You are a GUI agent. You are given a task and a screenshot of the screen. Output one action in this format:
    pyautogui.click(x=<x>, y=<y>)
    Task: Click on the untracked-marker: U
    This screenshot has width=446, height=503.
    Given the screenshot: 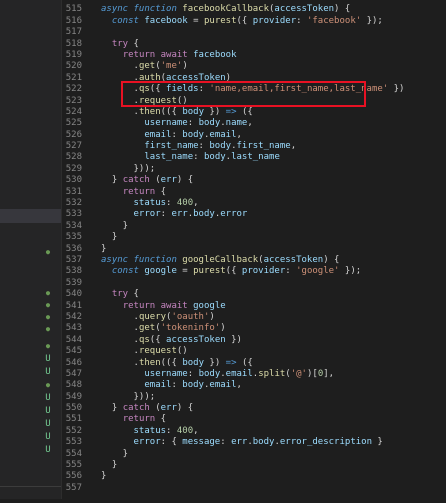 What is the action you would take?
    pyautogui.click(x=48, y=398)
    